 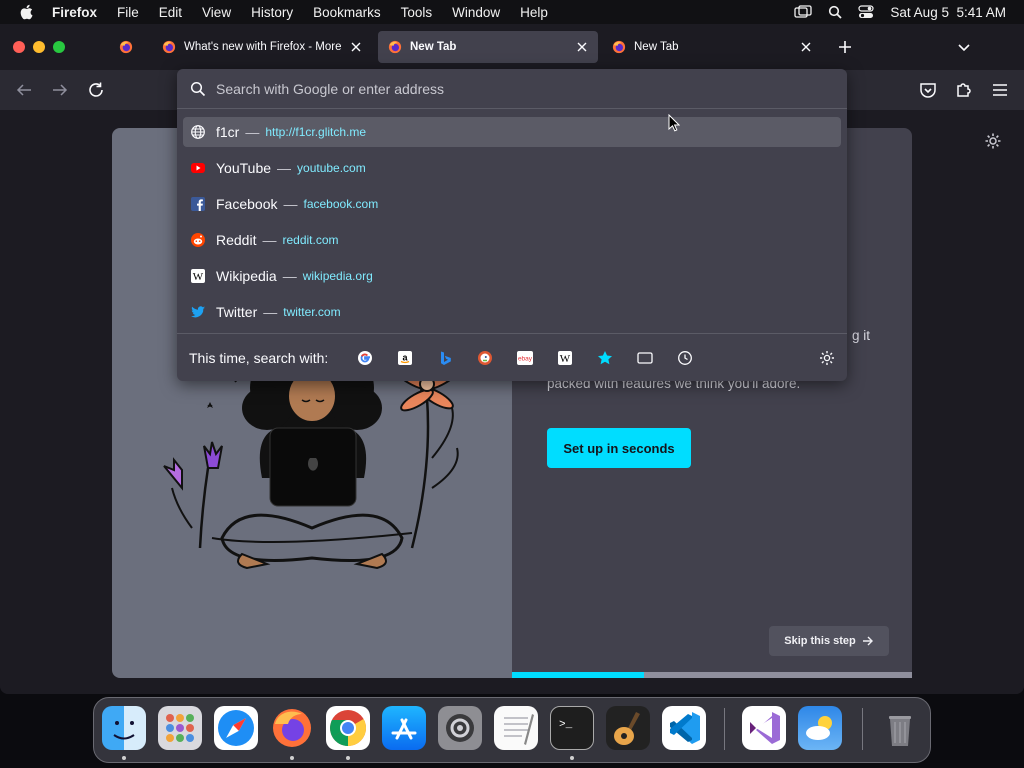 I want to click on result-title: Facebook, so click(x=247, y=204).